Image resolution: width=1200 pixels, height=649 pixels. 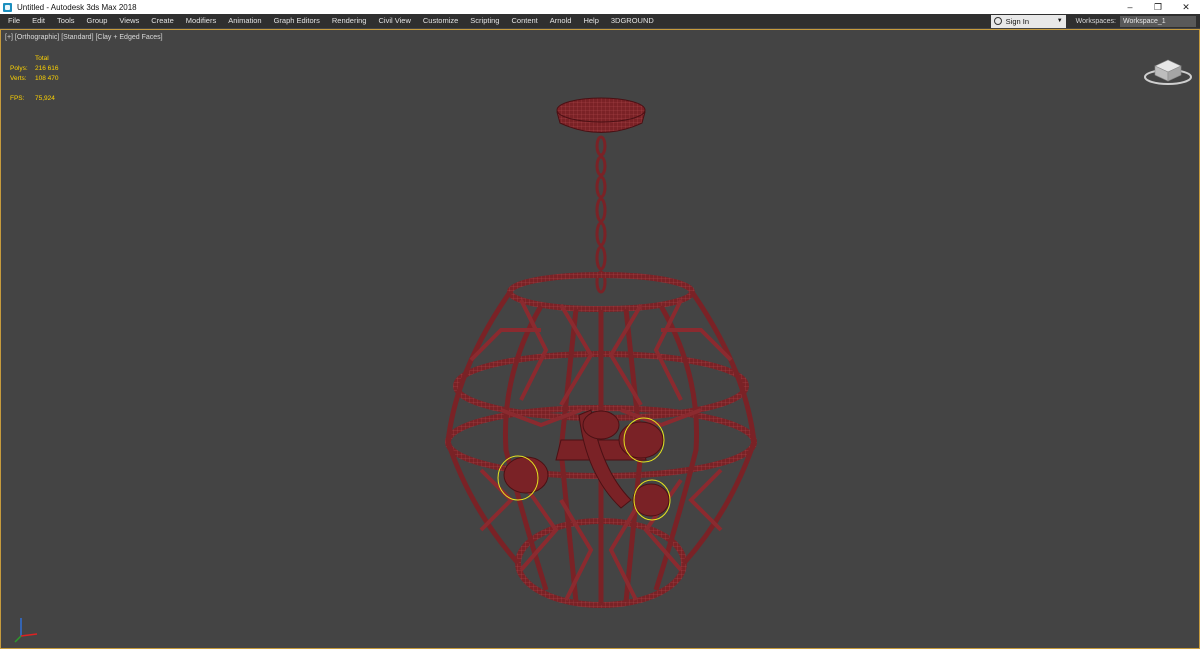 I want to click on window-controls: – ❐ ✕, so click(x=1158, y=7).